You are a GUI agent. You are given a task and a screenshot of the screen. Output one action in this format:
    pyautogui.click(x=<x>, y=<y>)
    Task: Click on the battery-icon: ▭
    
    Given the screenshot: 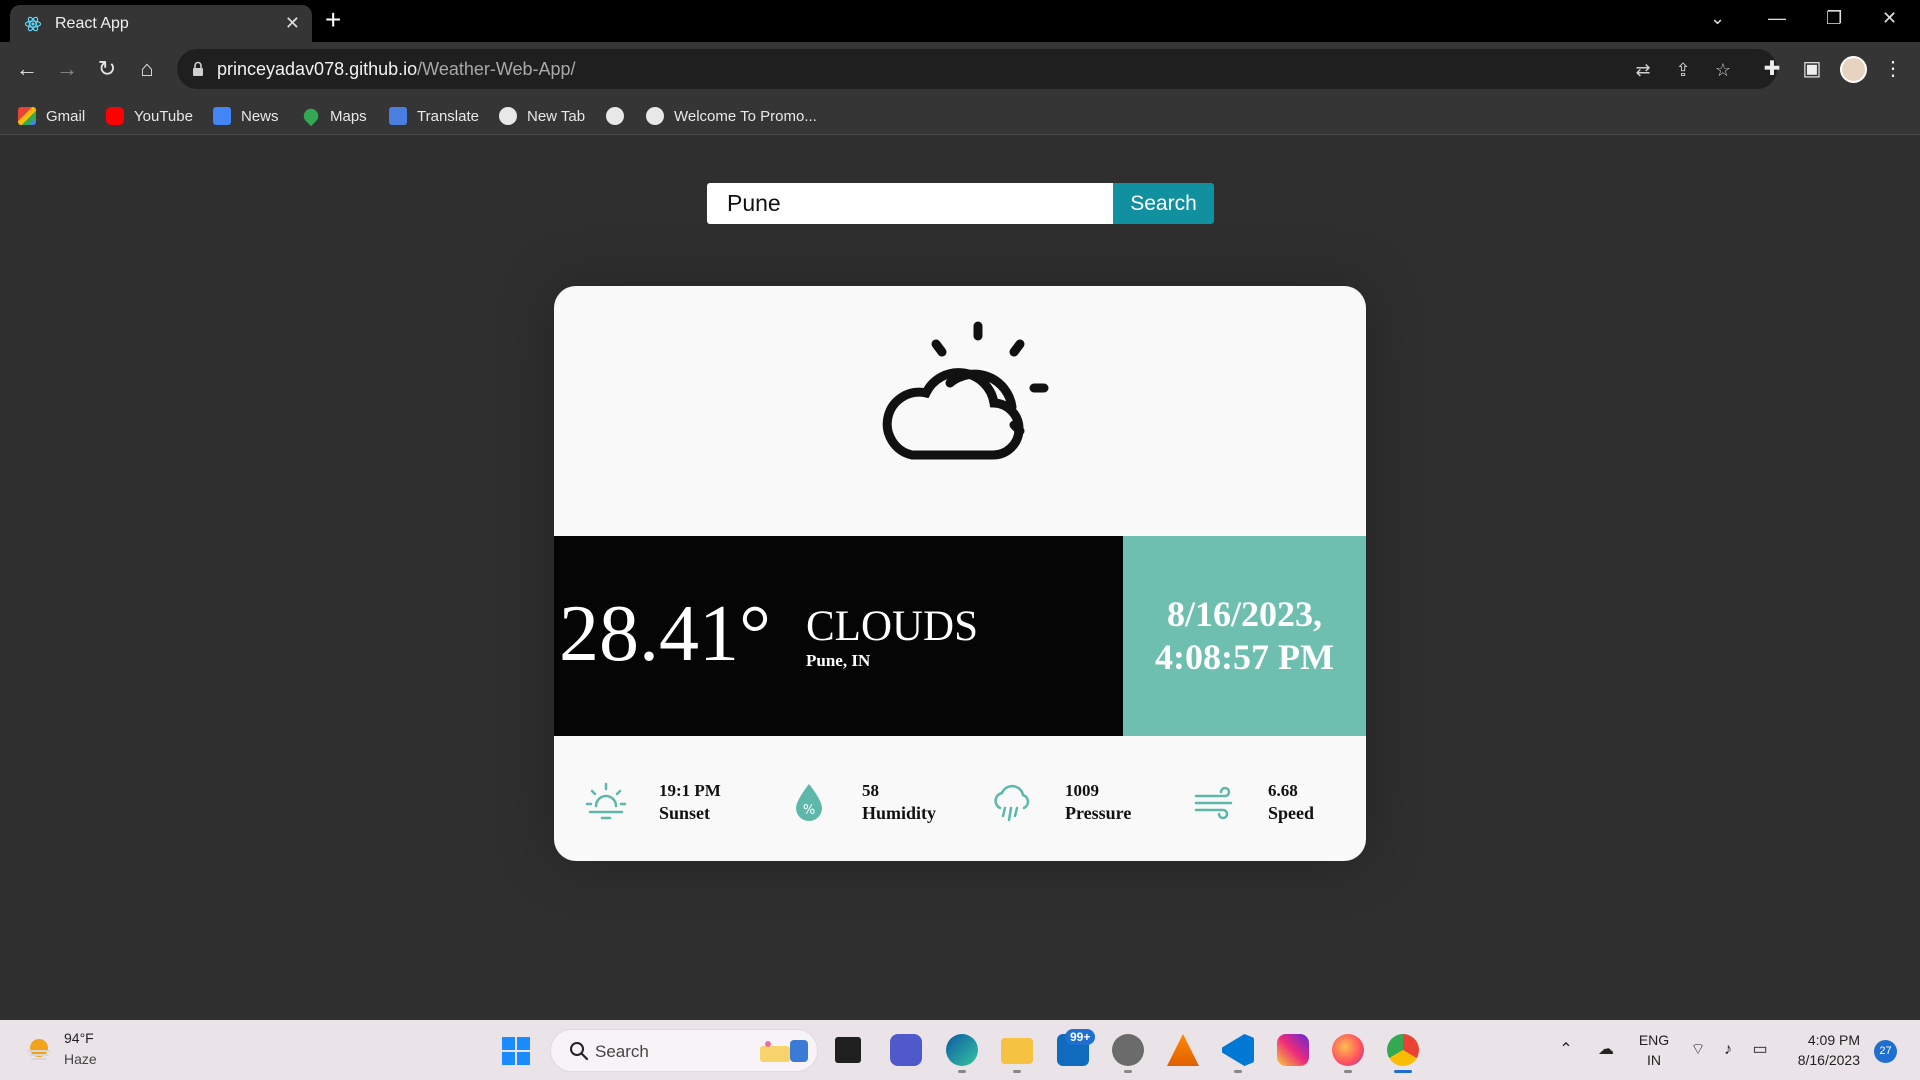 What is the action you would take?
    pyautogui.click(x=1760, y=1050)
    